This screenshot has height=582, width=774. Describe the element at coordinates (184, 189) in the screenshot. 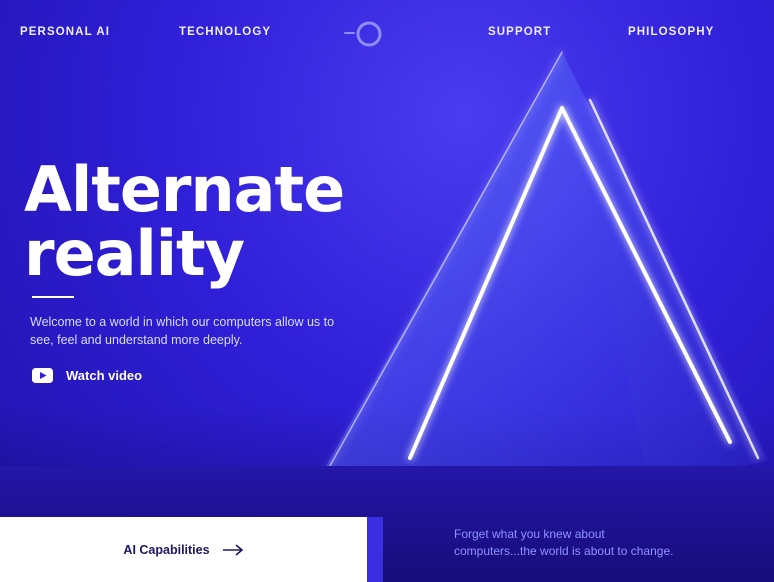

I see `hero-title-line-1: Alternate` at that location.